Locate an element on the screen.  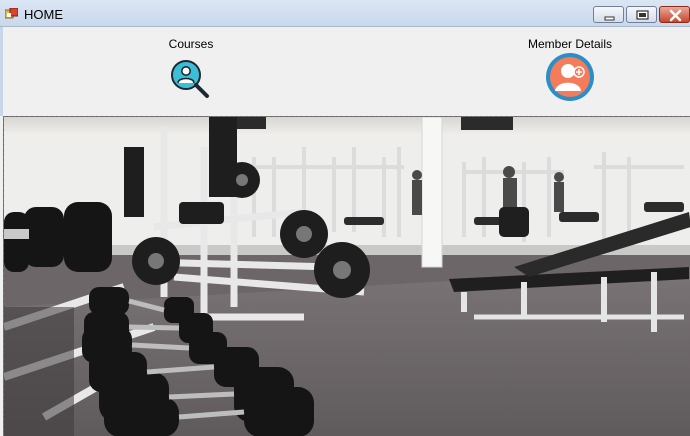
member-details-button: Member Details is located at coordinates (570, 69).